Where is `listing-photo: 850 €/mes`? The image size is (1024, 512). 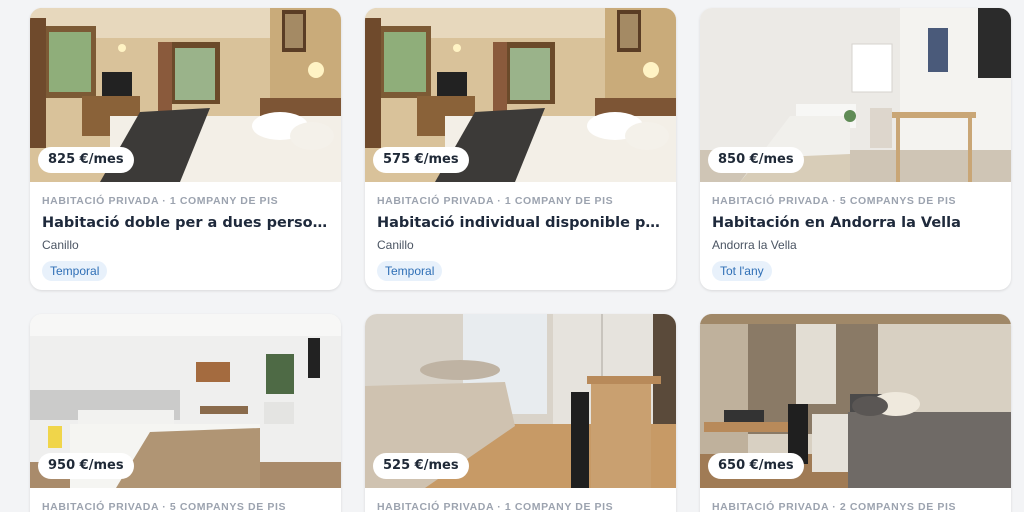 listing-photo: 850 €/mes is located at coordinates (855, 95).